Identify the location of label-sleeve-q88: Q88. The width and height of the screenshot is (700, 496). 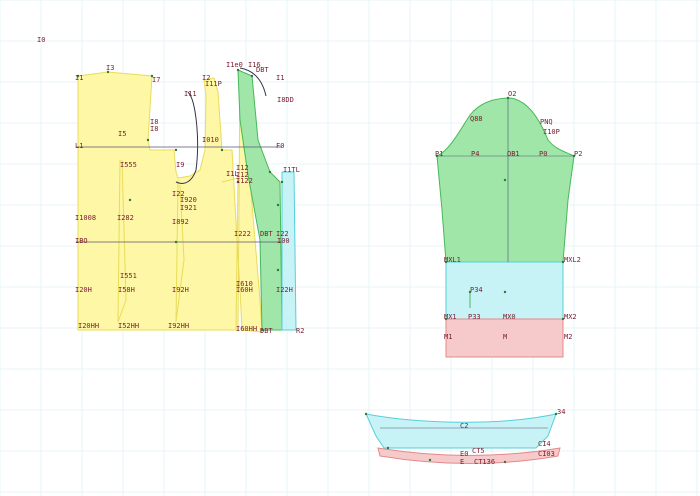
(476, 119).